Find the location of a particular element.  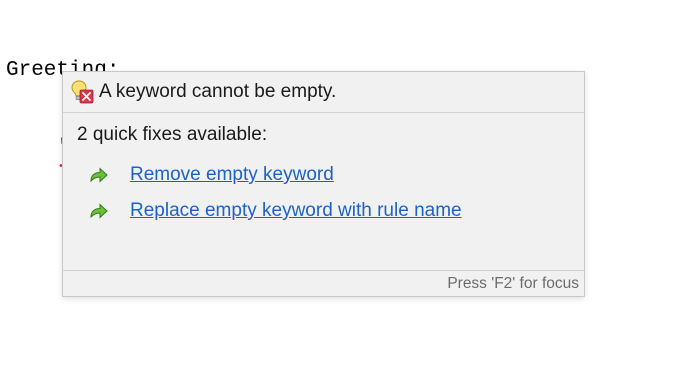

quick-fixes-count: 2 quick fixes available: is located at coordinates (172, 134).